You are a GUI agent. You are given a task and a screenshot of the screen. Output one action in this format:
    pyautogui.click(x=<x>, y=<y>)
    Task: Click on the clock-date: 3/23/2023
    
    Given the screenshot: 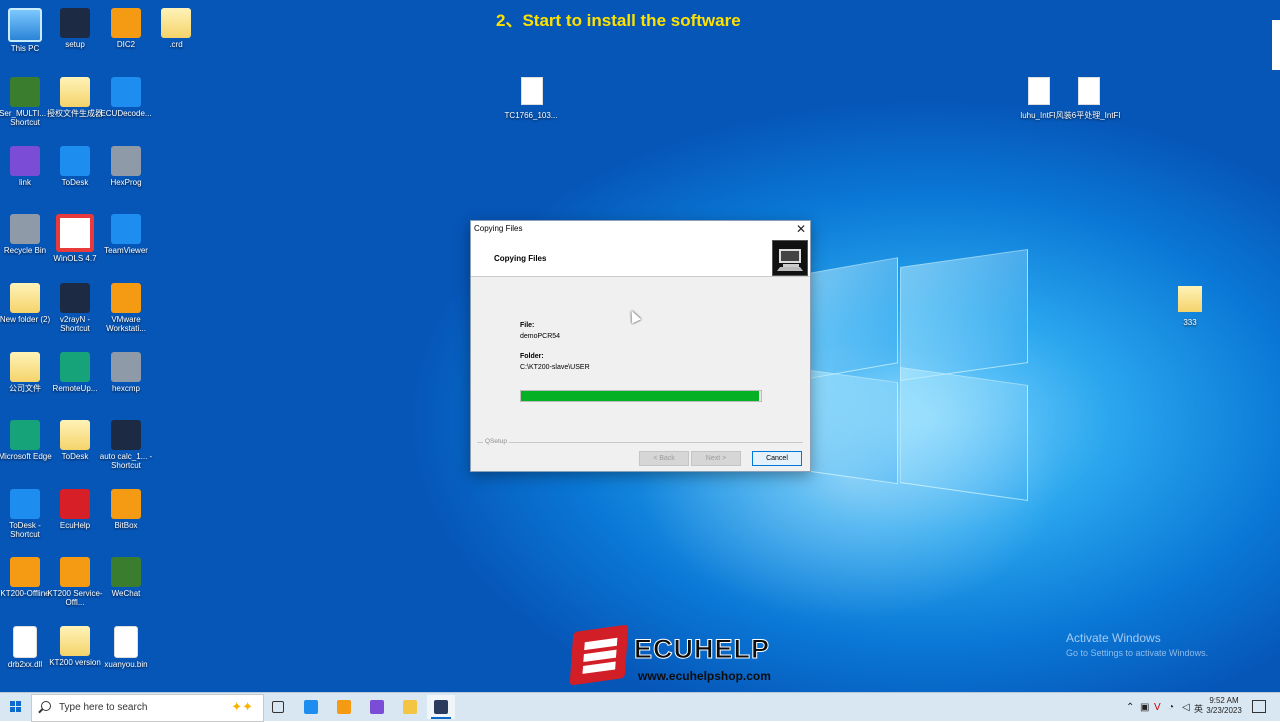 What is the action you would take?
    pyautogui.click(x=1224, y=710)
    